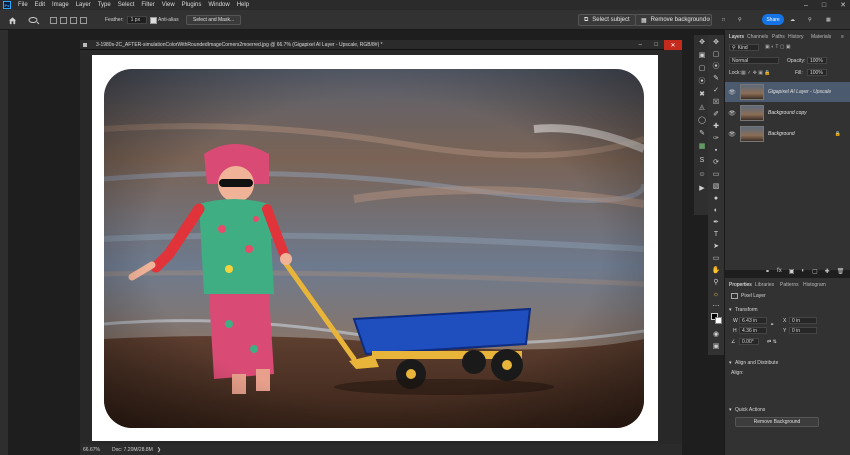 This screenshot has height=455, width=850. What do you see at coordinates (803, 271) in the screenshot?
I see `adjustment-layer-icon: ◐` at bounding box center [803, 271].